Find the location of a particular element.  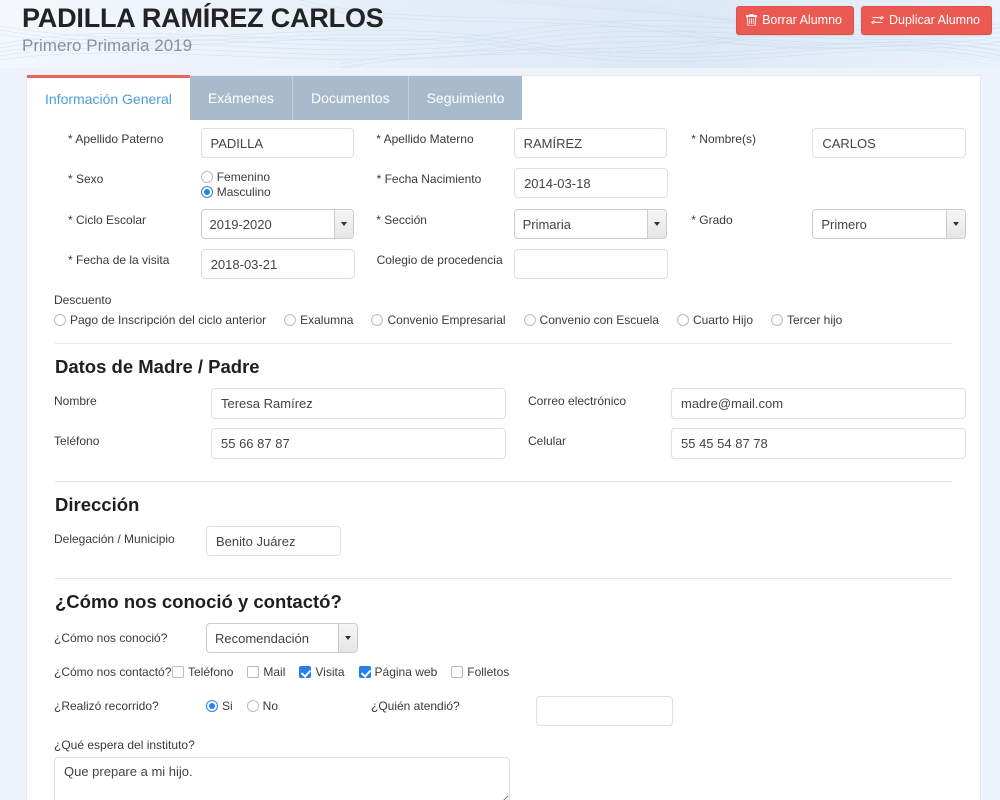

trash-icon is located at coordinates (752, 20).